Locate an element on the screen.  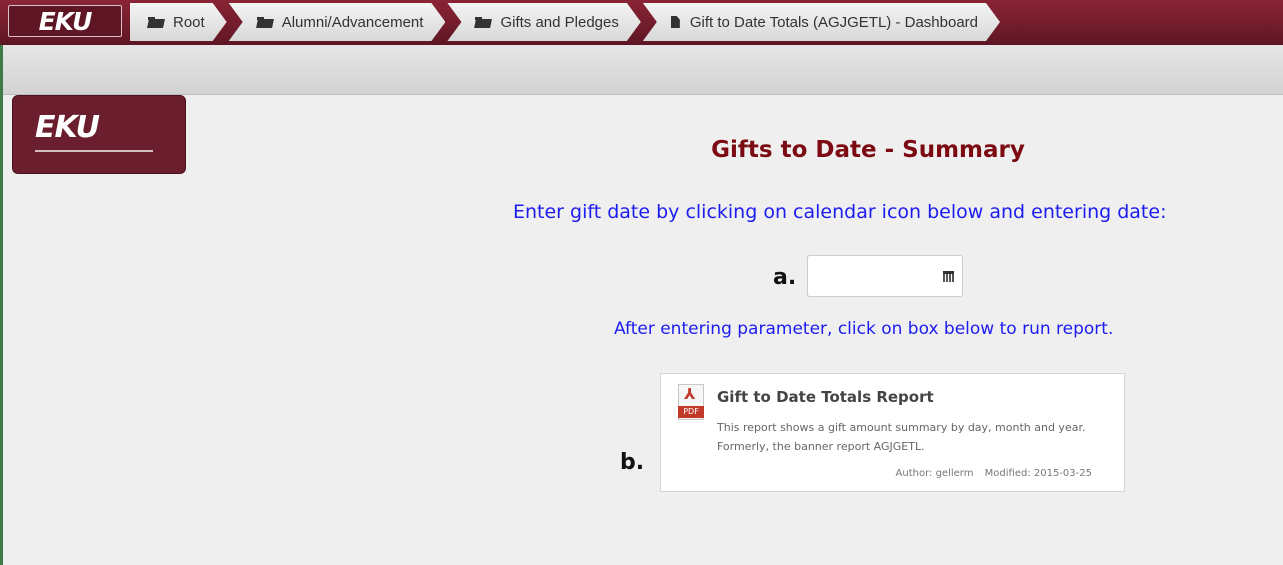
breadcrumb-label: Root is located at coordinates (189, 22).